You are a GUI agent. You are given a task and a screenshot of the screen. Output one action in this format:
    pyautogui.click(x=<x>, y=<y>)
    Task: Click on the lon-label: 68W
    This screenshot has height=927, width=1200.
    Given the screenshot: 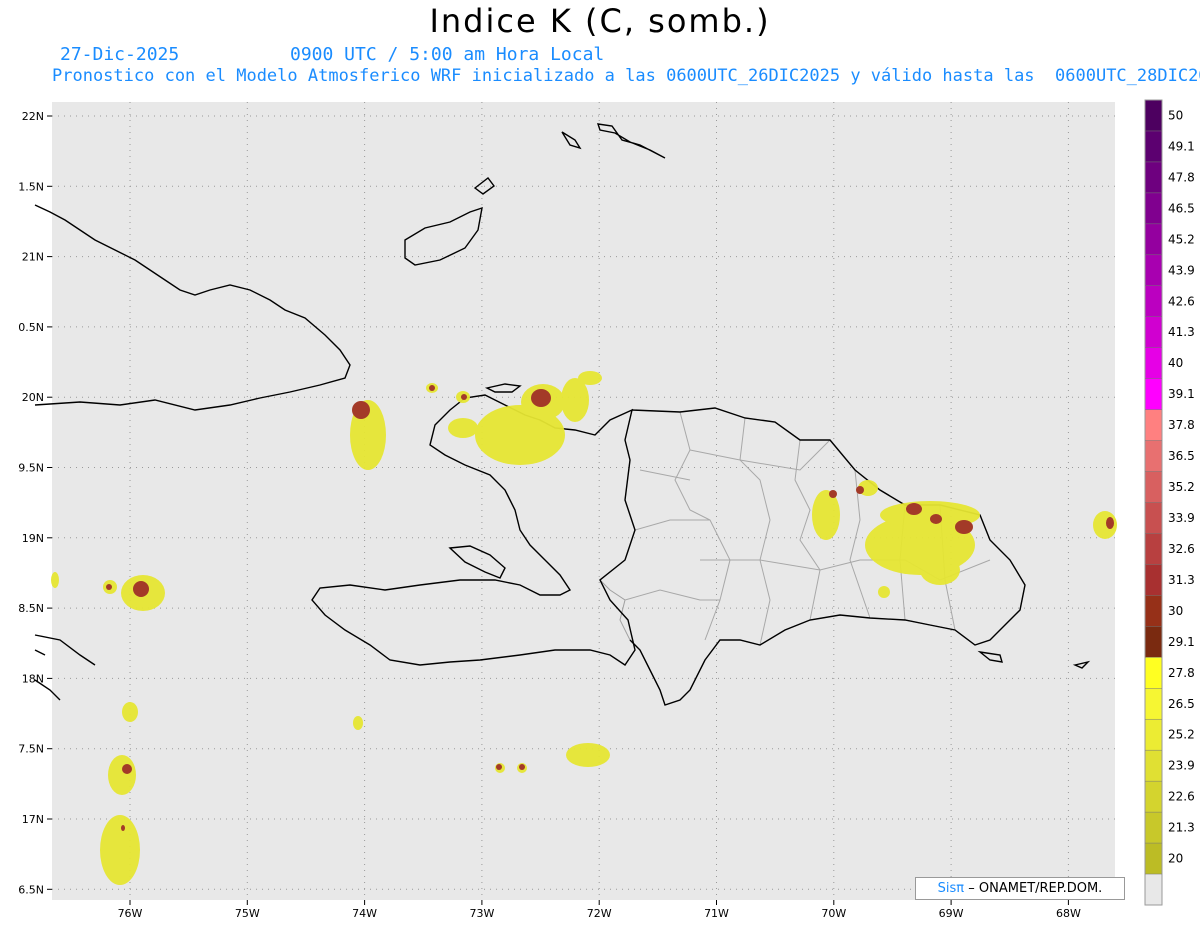 What is the action you would take?
    pyautogui.click(x=1068, y=913)
    